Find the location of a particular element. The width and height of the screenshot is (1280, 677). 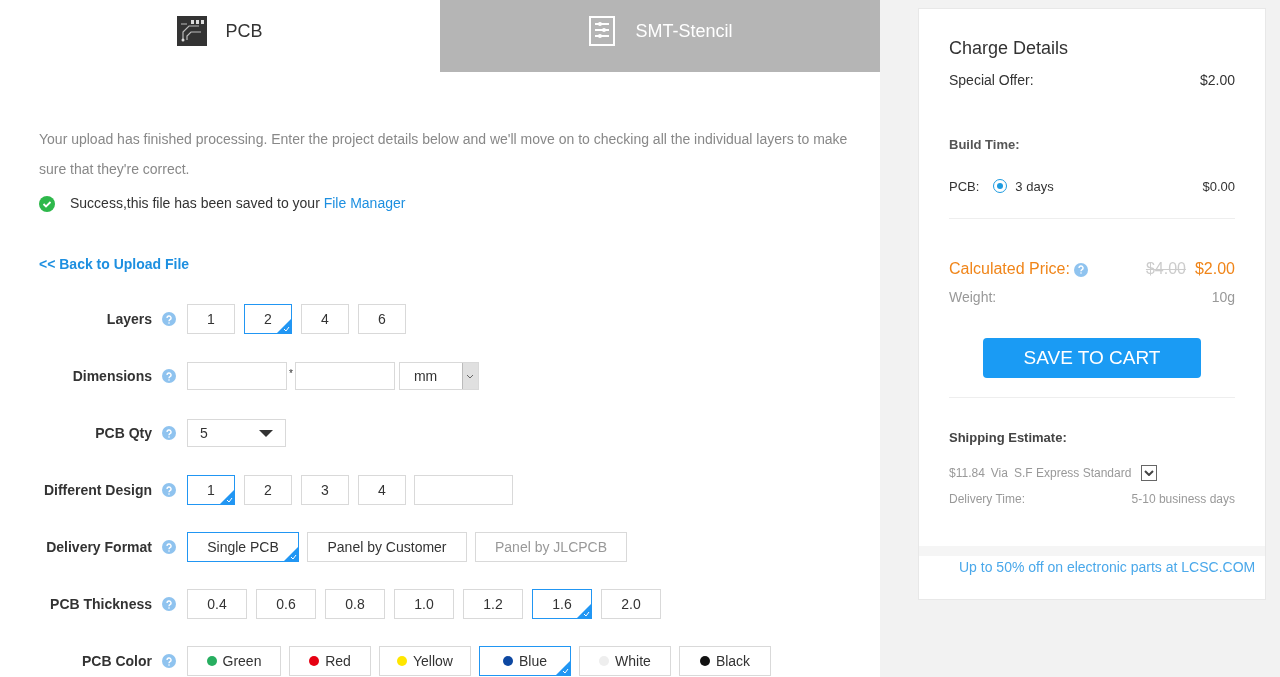

option-button: 0.6 is located at coordinates (286, 604).